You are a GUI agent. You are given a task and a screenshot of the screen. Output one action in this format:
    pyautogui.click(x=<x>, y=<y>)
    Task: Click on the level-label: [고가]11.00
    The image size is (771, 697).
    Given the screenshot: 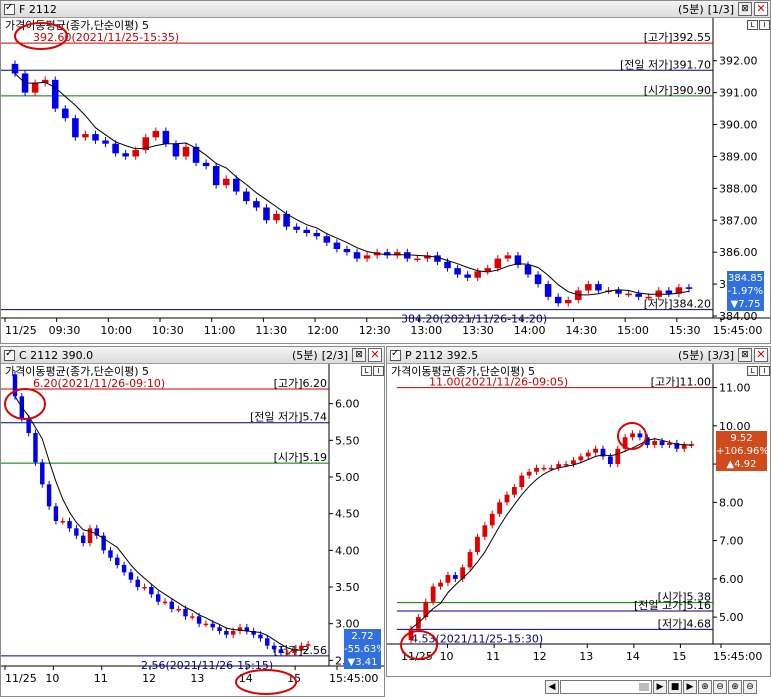 What is the action you would take?
    pyautogui.click(x=681, y=382)
    